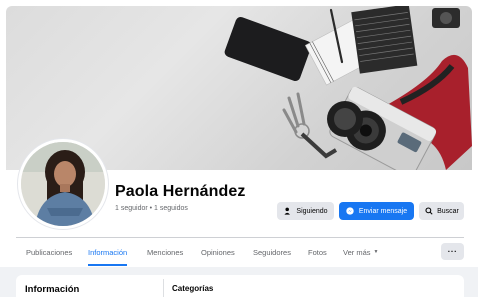 Image resolution: width=478 pixels, height=297 pixels. I want to click on tab-label: Seguidores, so click(272, 252).